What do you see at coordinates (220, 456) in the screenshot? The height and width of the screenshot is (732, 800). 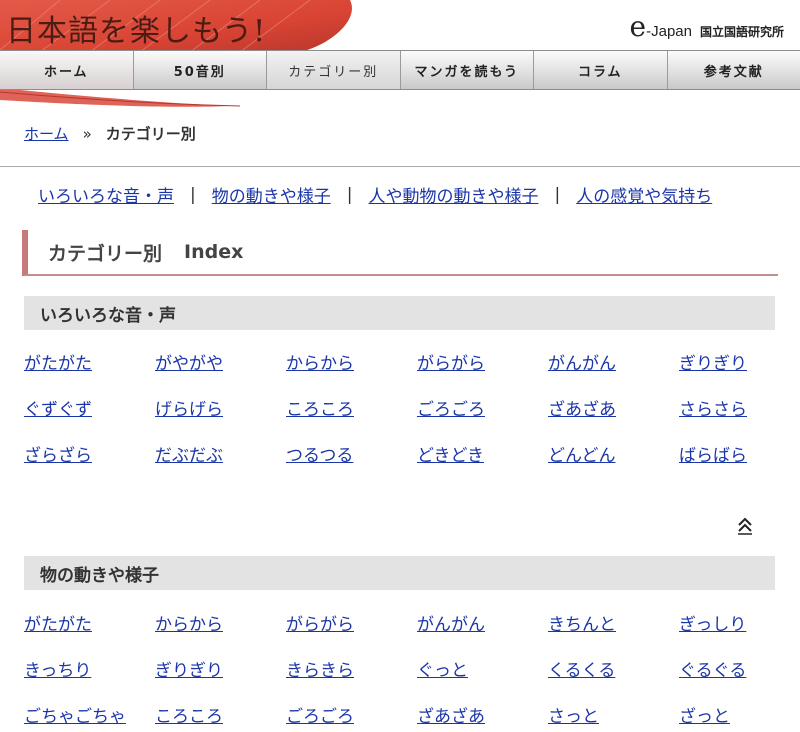 I see `word-link: だぶだぶ` at bounding box center [220, 456].